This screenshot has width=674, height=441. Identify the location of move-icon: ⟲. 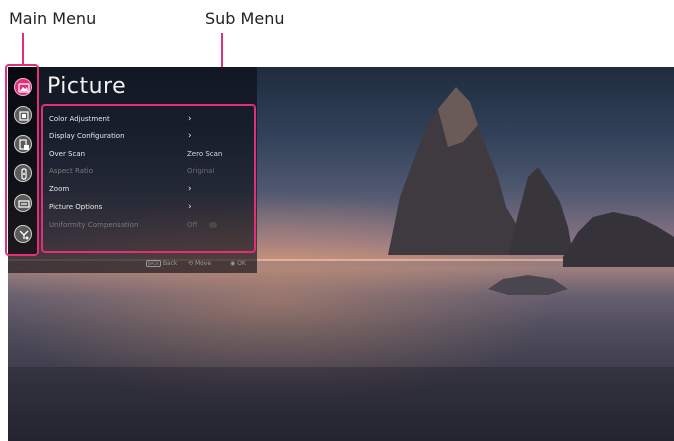
(191, 263).